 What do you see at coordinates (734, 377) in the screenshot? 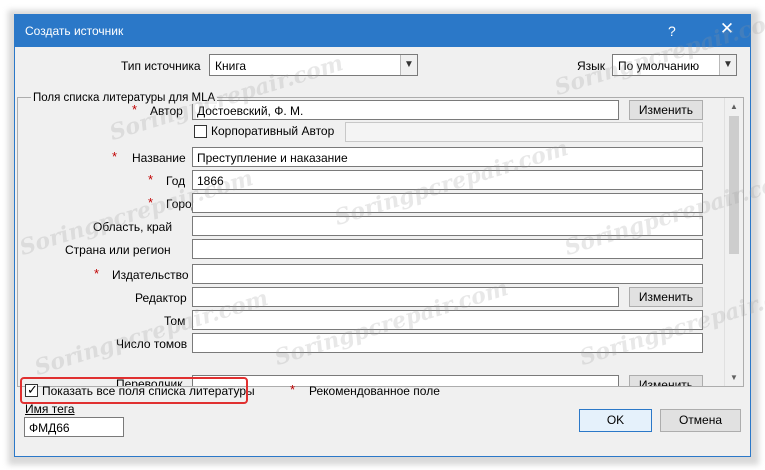
I see `scroll-down-icon: ▼` at bounding box center [734, 377].